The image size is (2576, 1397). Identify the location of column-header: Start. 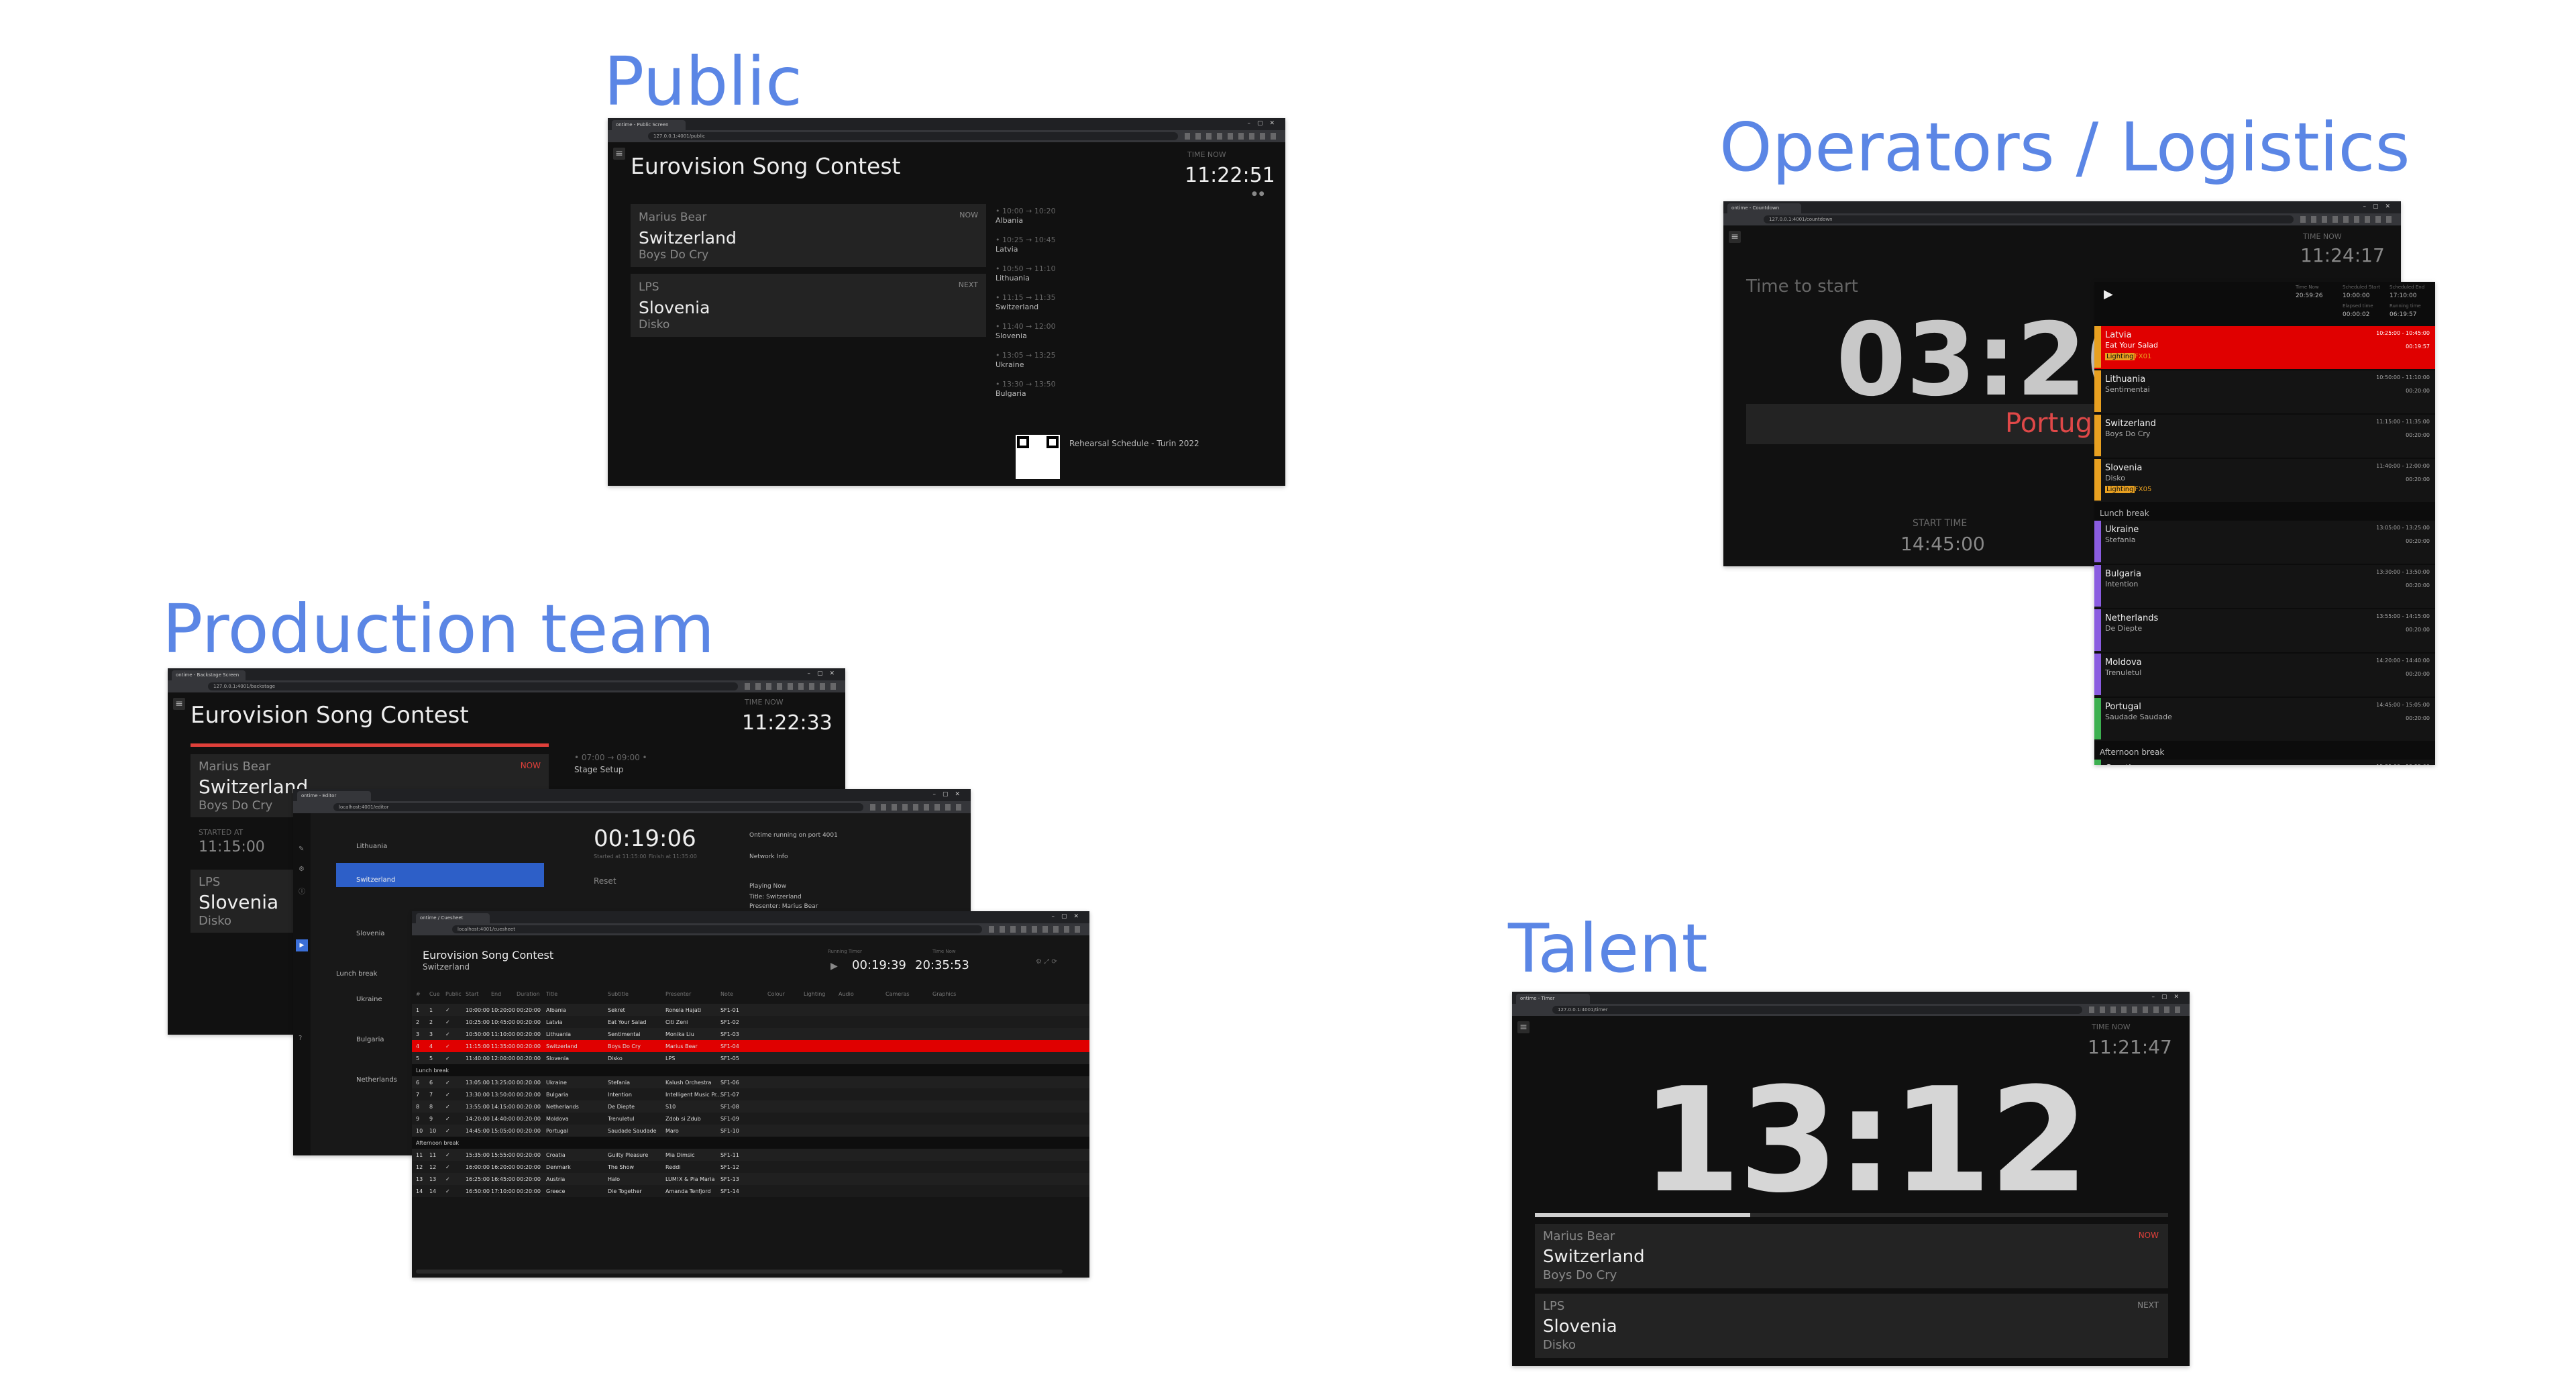
(472, 994).